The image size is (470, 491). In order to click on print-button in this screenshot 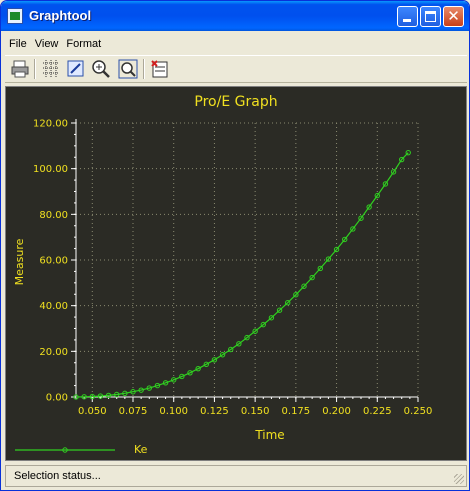, I will do `click(20, 69)`.